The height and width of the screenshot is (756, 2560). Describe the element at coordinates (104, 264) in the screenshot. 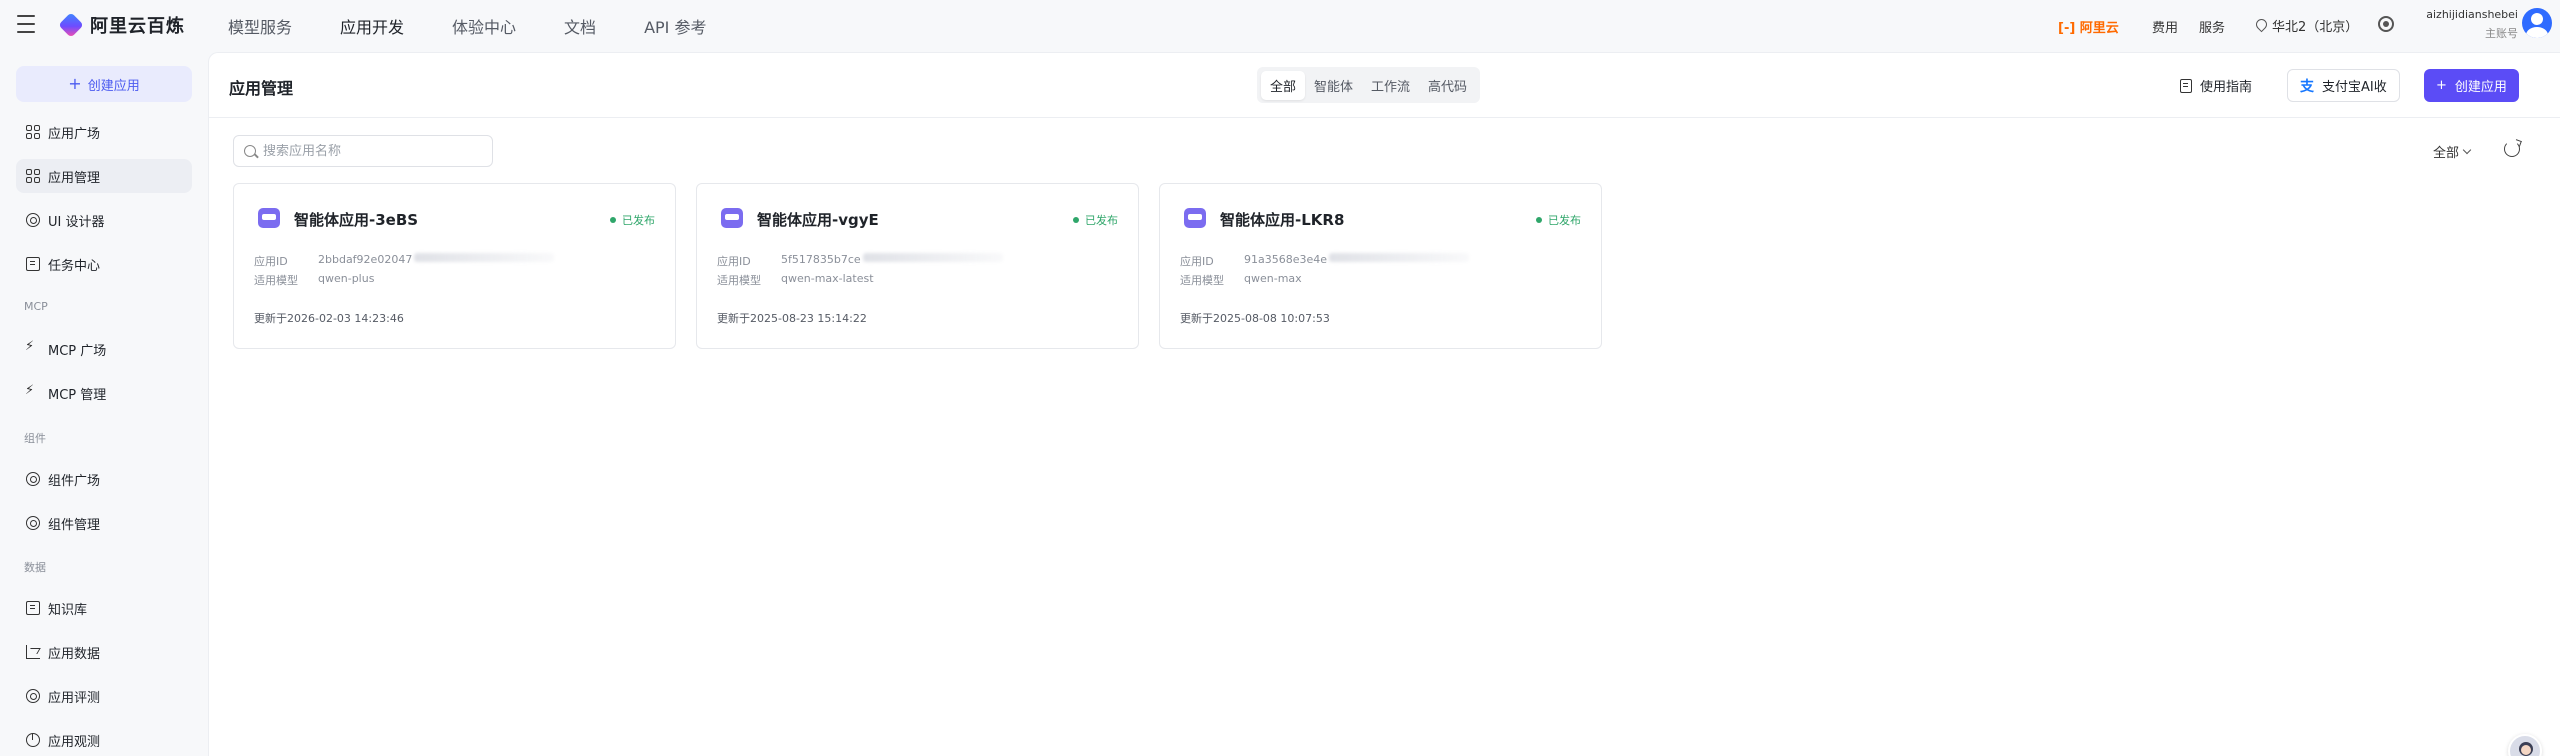

I see `sidebar-item-task-center: 任务中心` at that location.